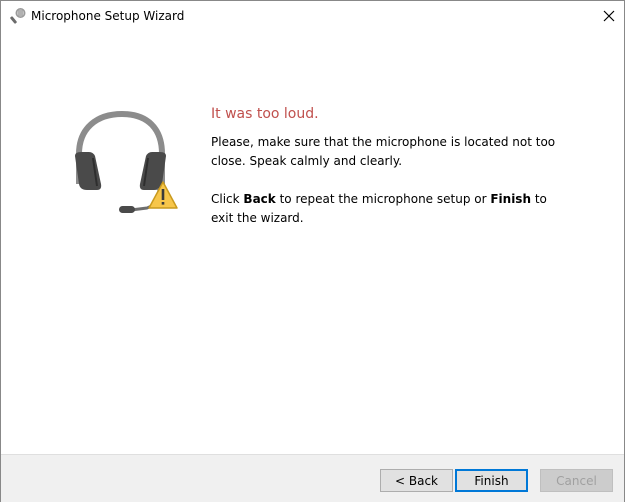 The height and width of the screenshot is (502, 625). I want to click on back-button: < Back, so click(416, 480).